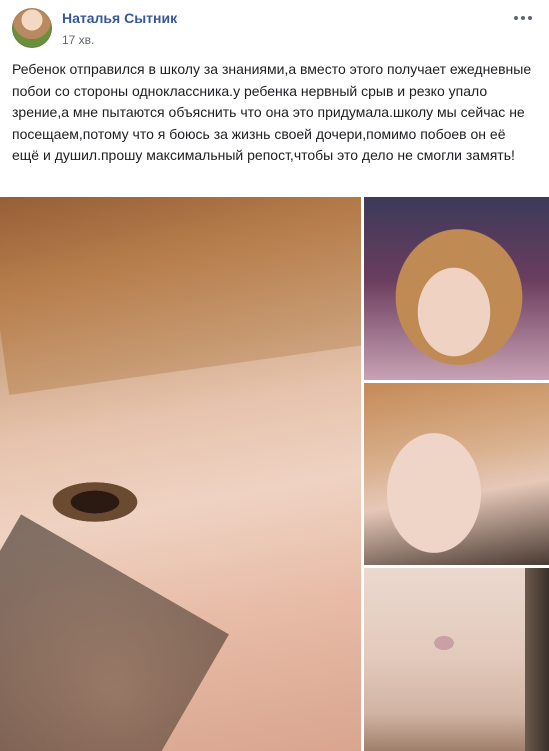  Describe the element at coordinates (119, 18) in the screenshot. I see `author-name-link: Наталья Сытник` at that location.